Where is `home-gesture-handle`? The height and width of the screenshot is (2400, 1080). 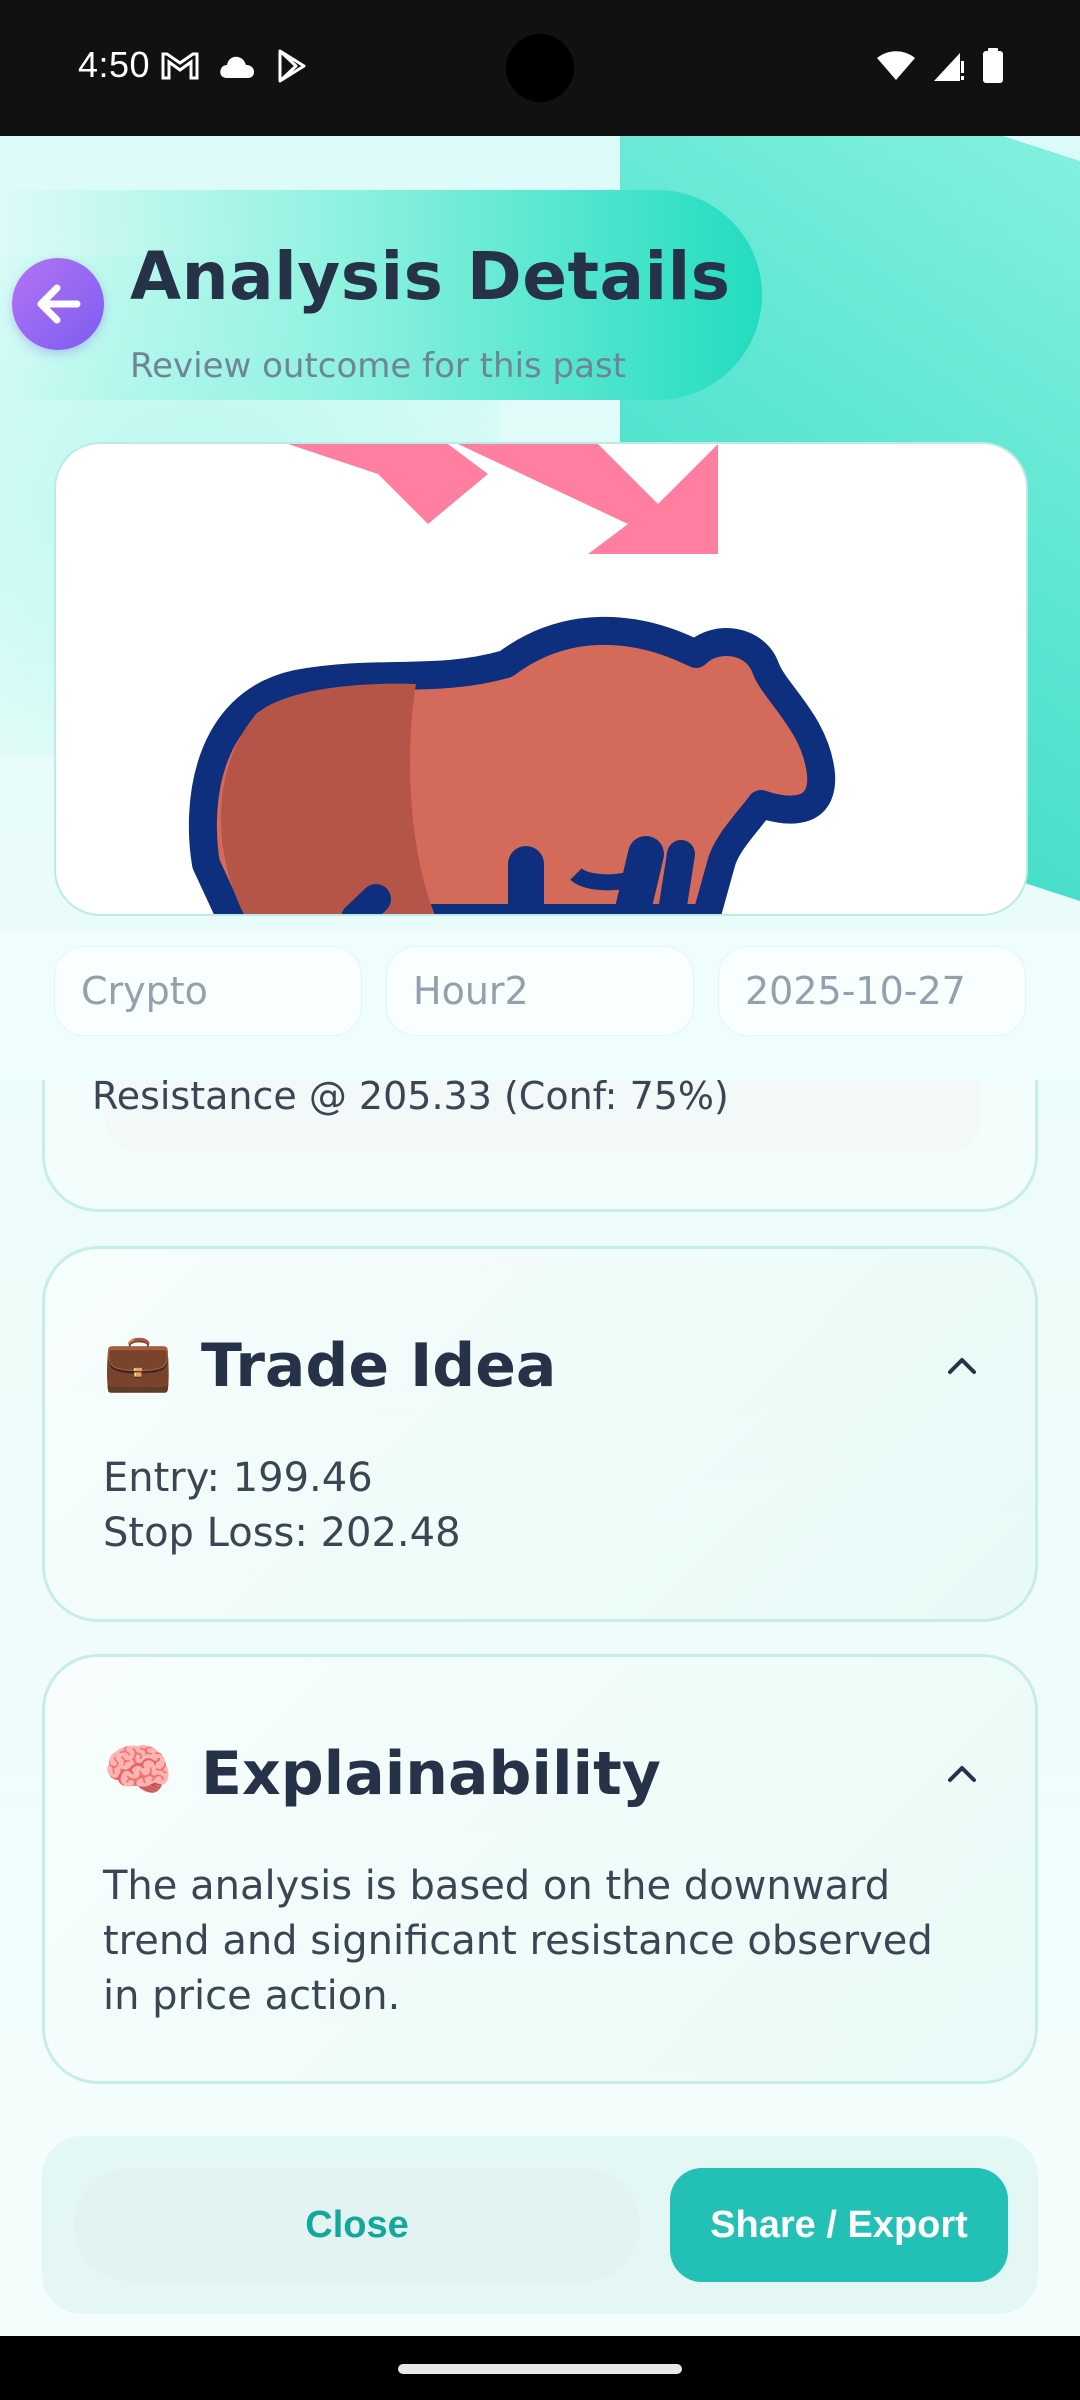 home-gesture-handle is located at coordinates (540, 2369).